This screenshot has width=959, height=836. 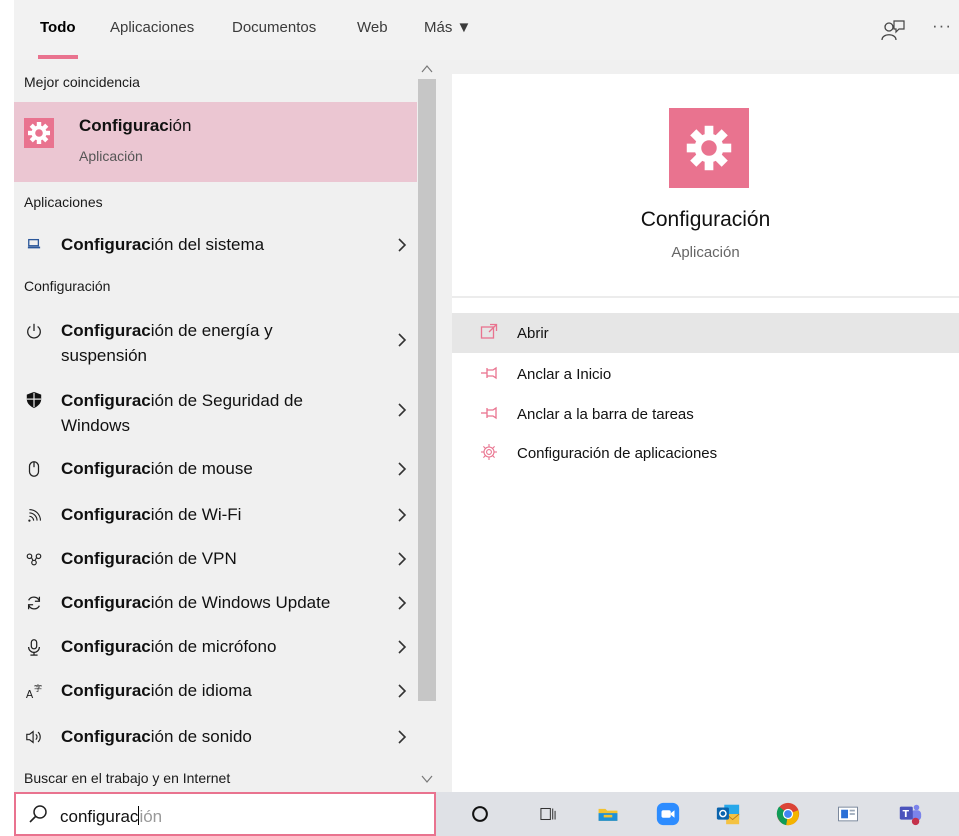 What do you see at coordinates (196, 602) in the screenshot?
I see `list-item-label: Configuración de Windows Update` at bounding box center [196, 602].